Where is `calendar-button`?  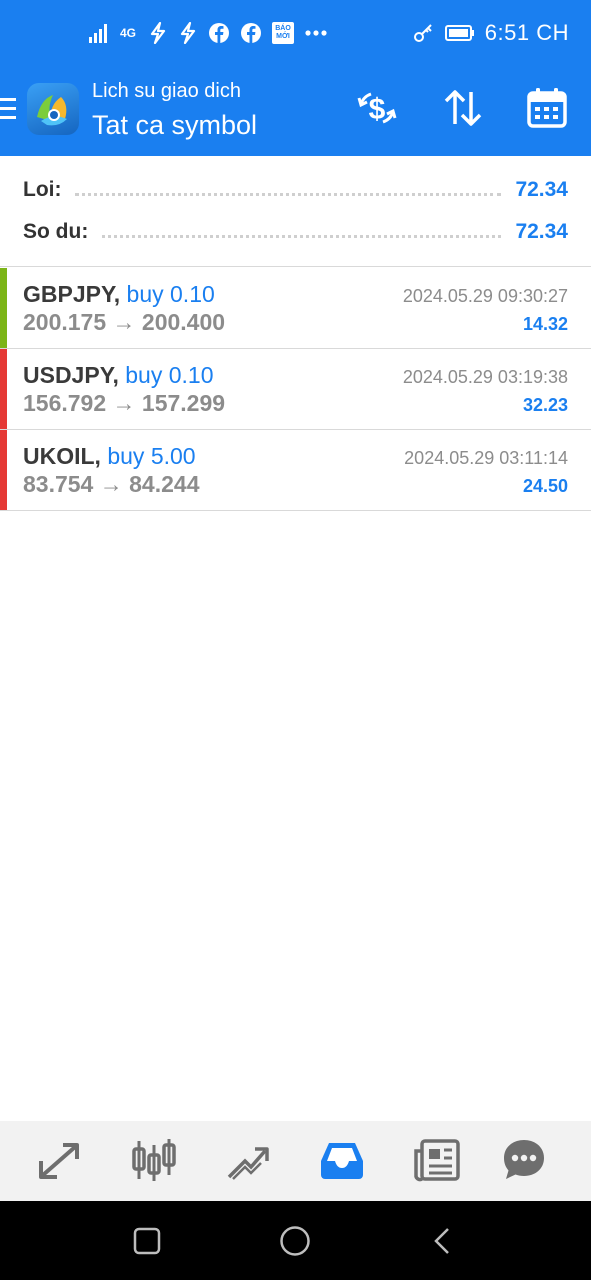
calendar-button is located at coordinates (547, 108).